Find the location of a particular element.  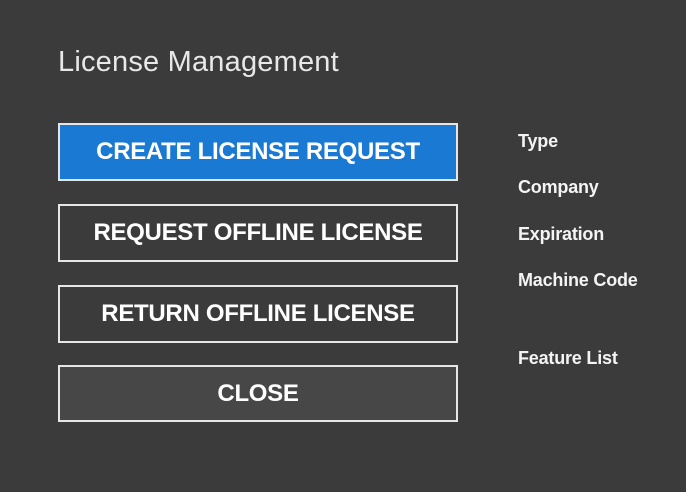

close-button: CLOSE is located at coordinates (258, 393).